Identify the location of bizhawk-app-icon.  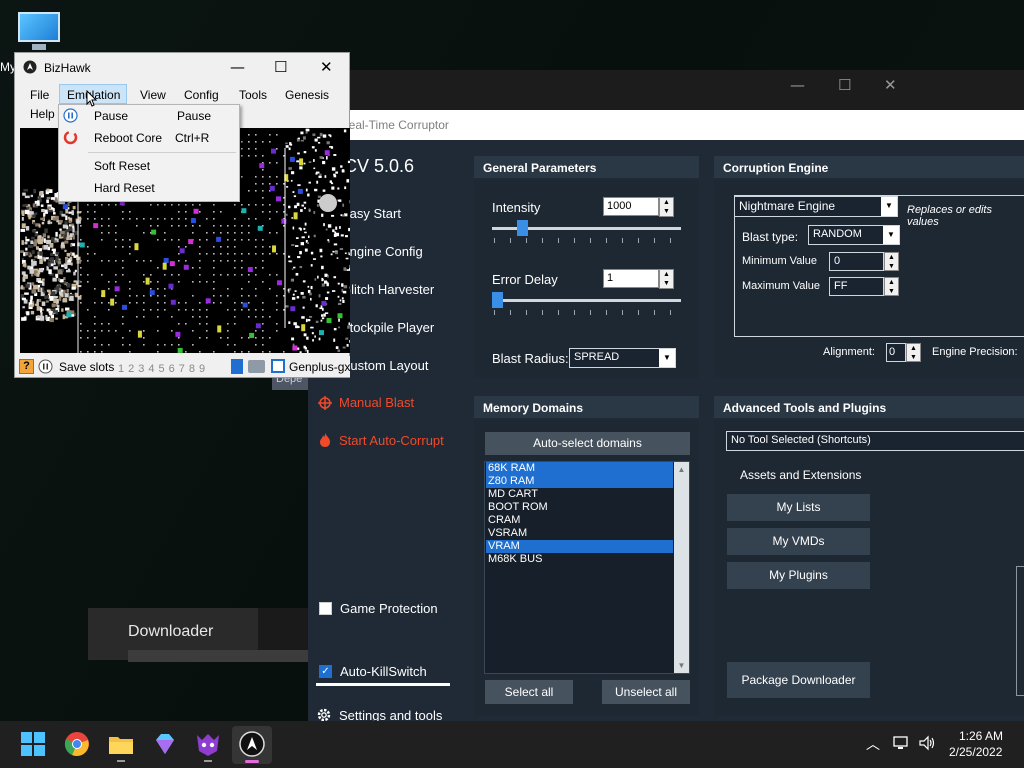
(252, 744).